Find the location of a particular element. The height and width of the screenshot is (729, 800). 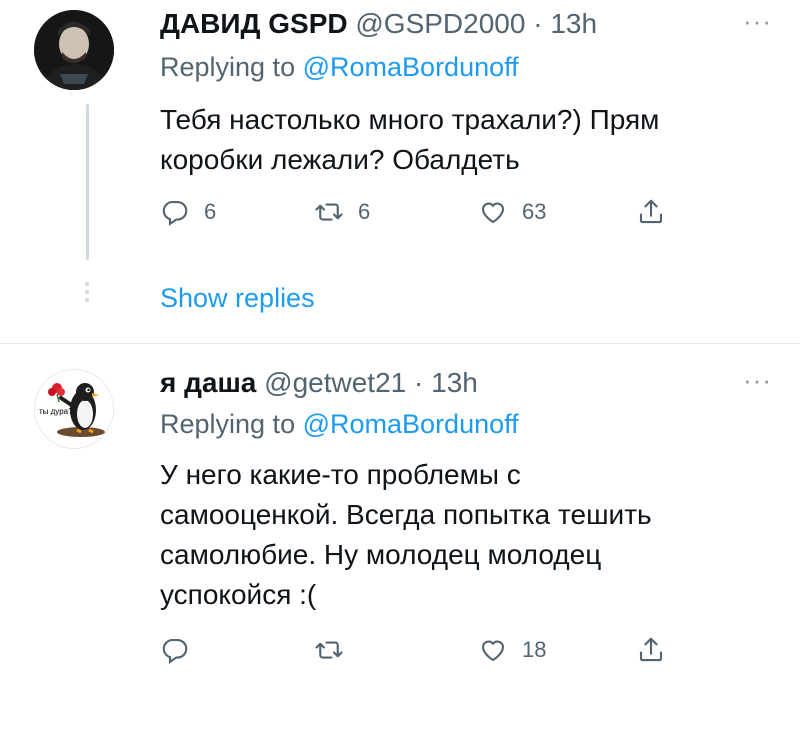

reply-button: 6 is located at coordinates (188, 212).